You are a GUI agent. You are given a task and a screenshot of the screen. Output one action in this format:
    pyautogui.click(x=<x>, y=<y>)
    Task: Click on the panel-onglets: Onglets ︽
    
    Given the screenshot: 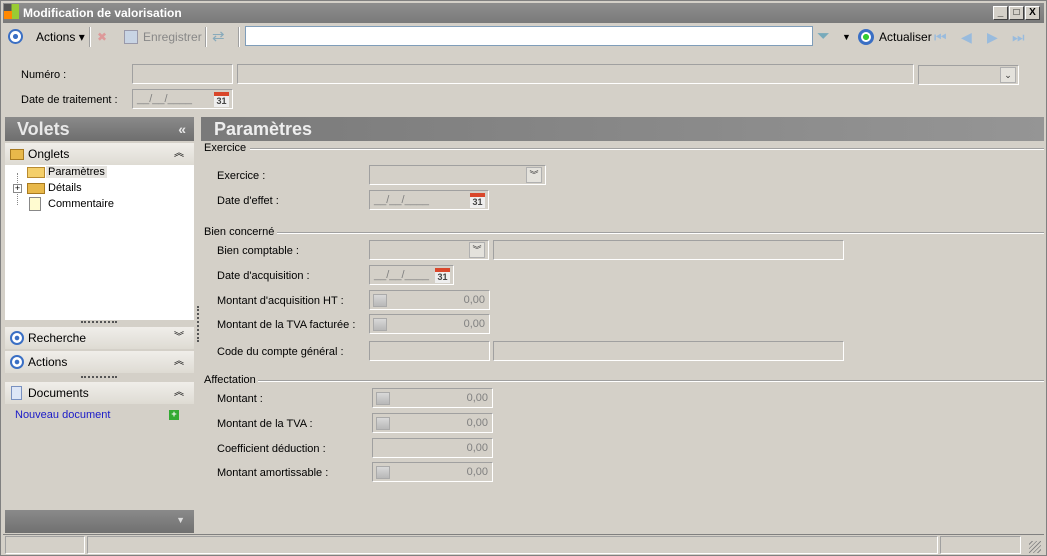 What is the action you would take?
    pyautogui.click(x=99, y=154)
    